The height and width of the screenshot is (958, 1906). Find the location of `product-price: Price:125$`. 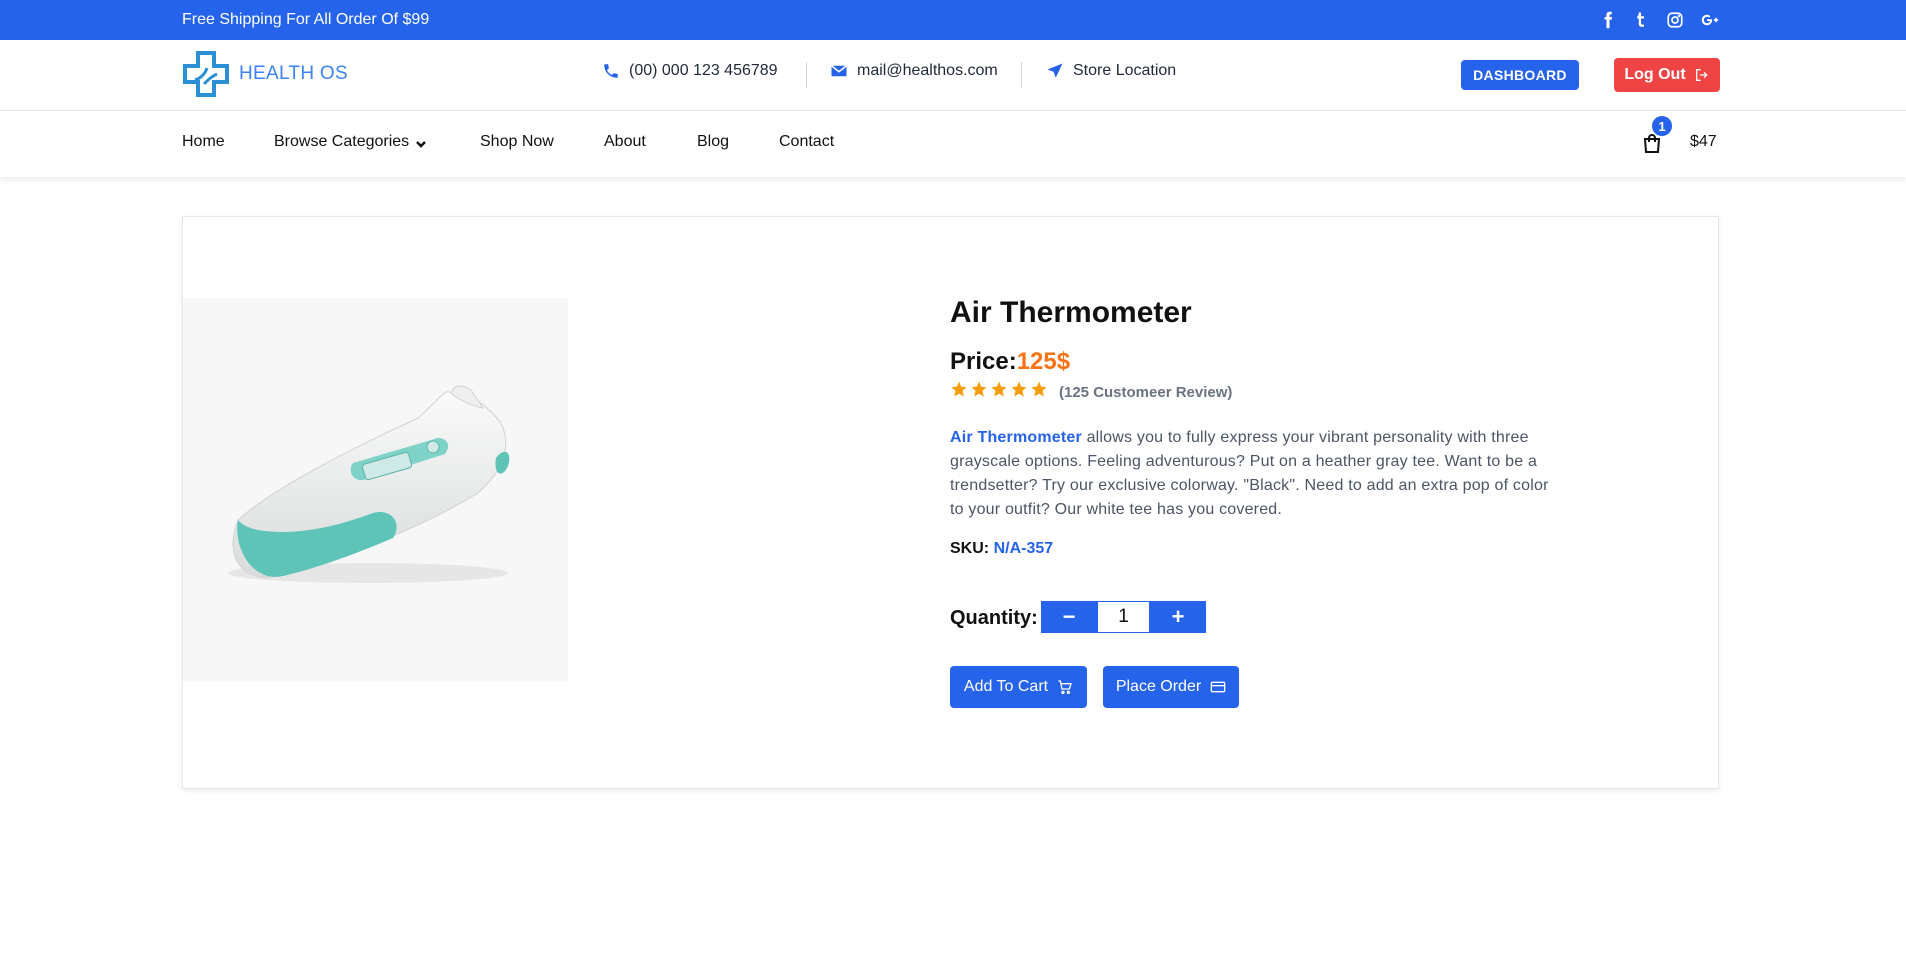

product-price: Price:125$ is located at coordinates (1010, 362).